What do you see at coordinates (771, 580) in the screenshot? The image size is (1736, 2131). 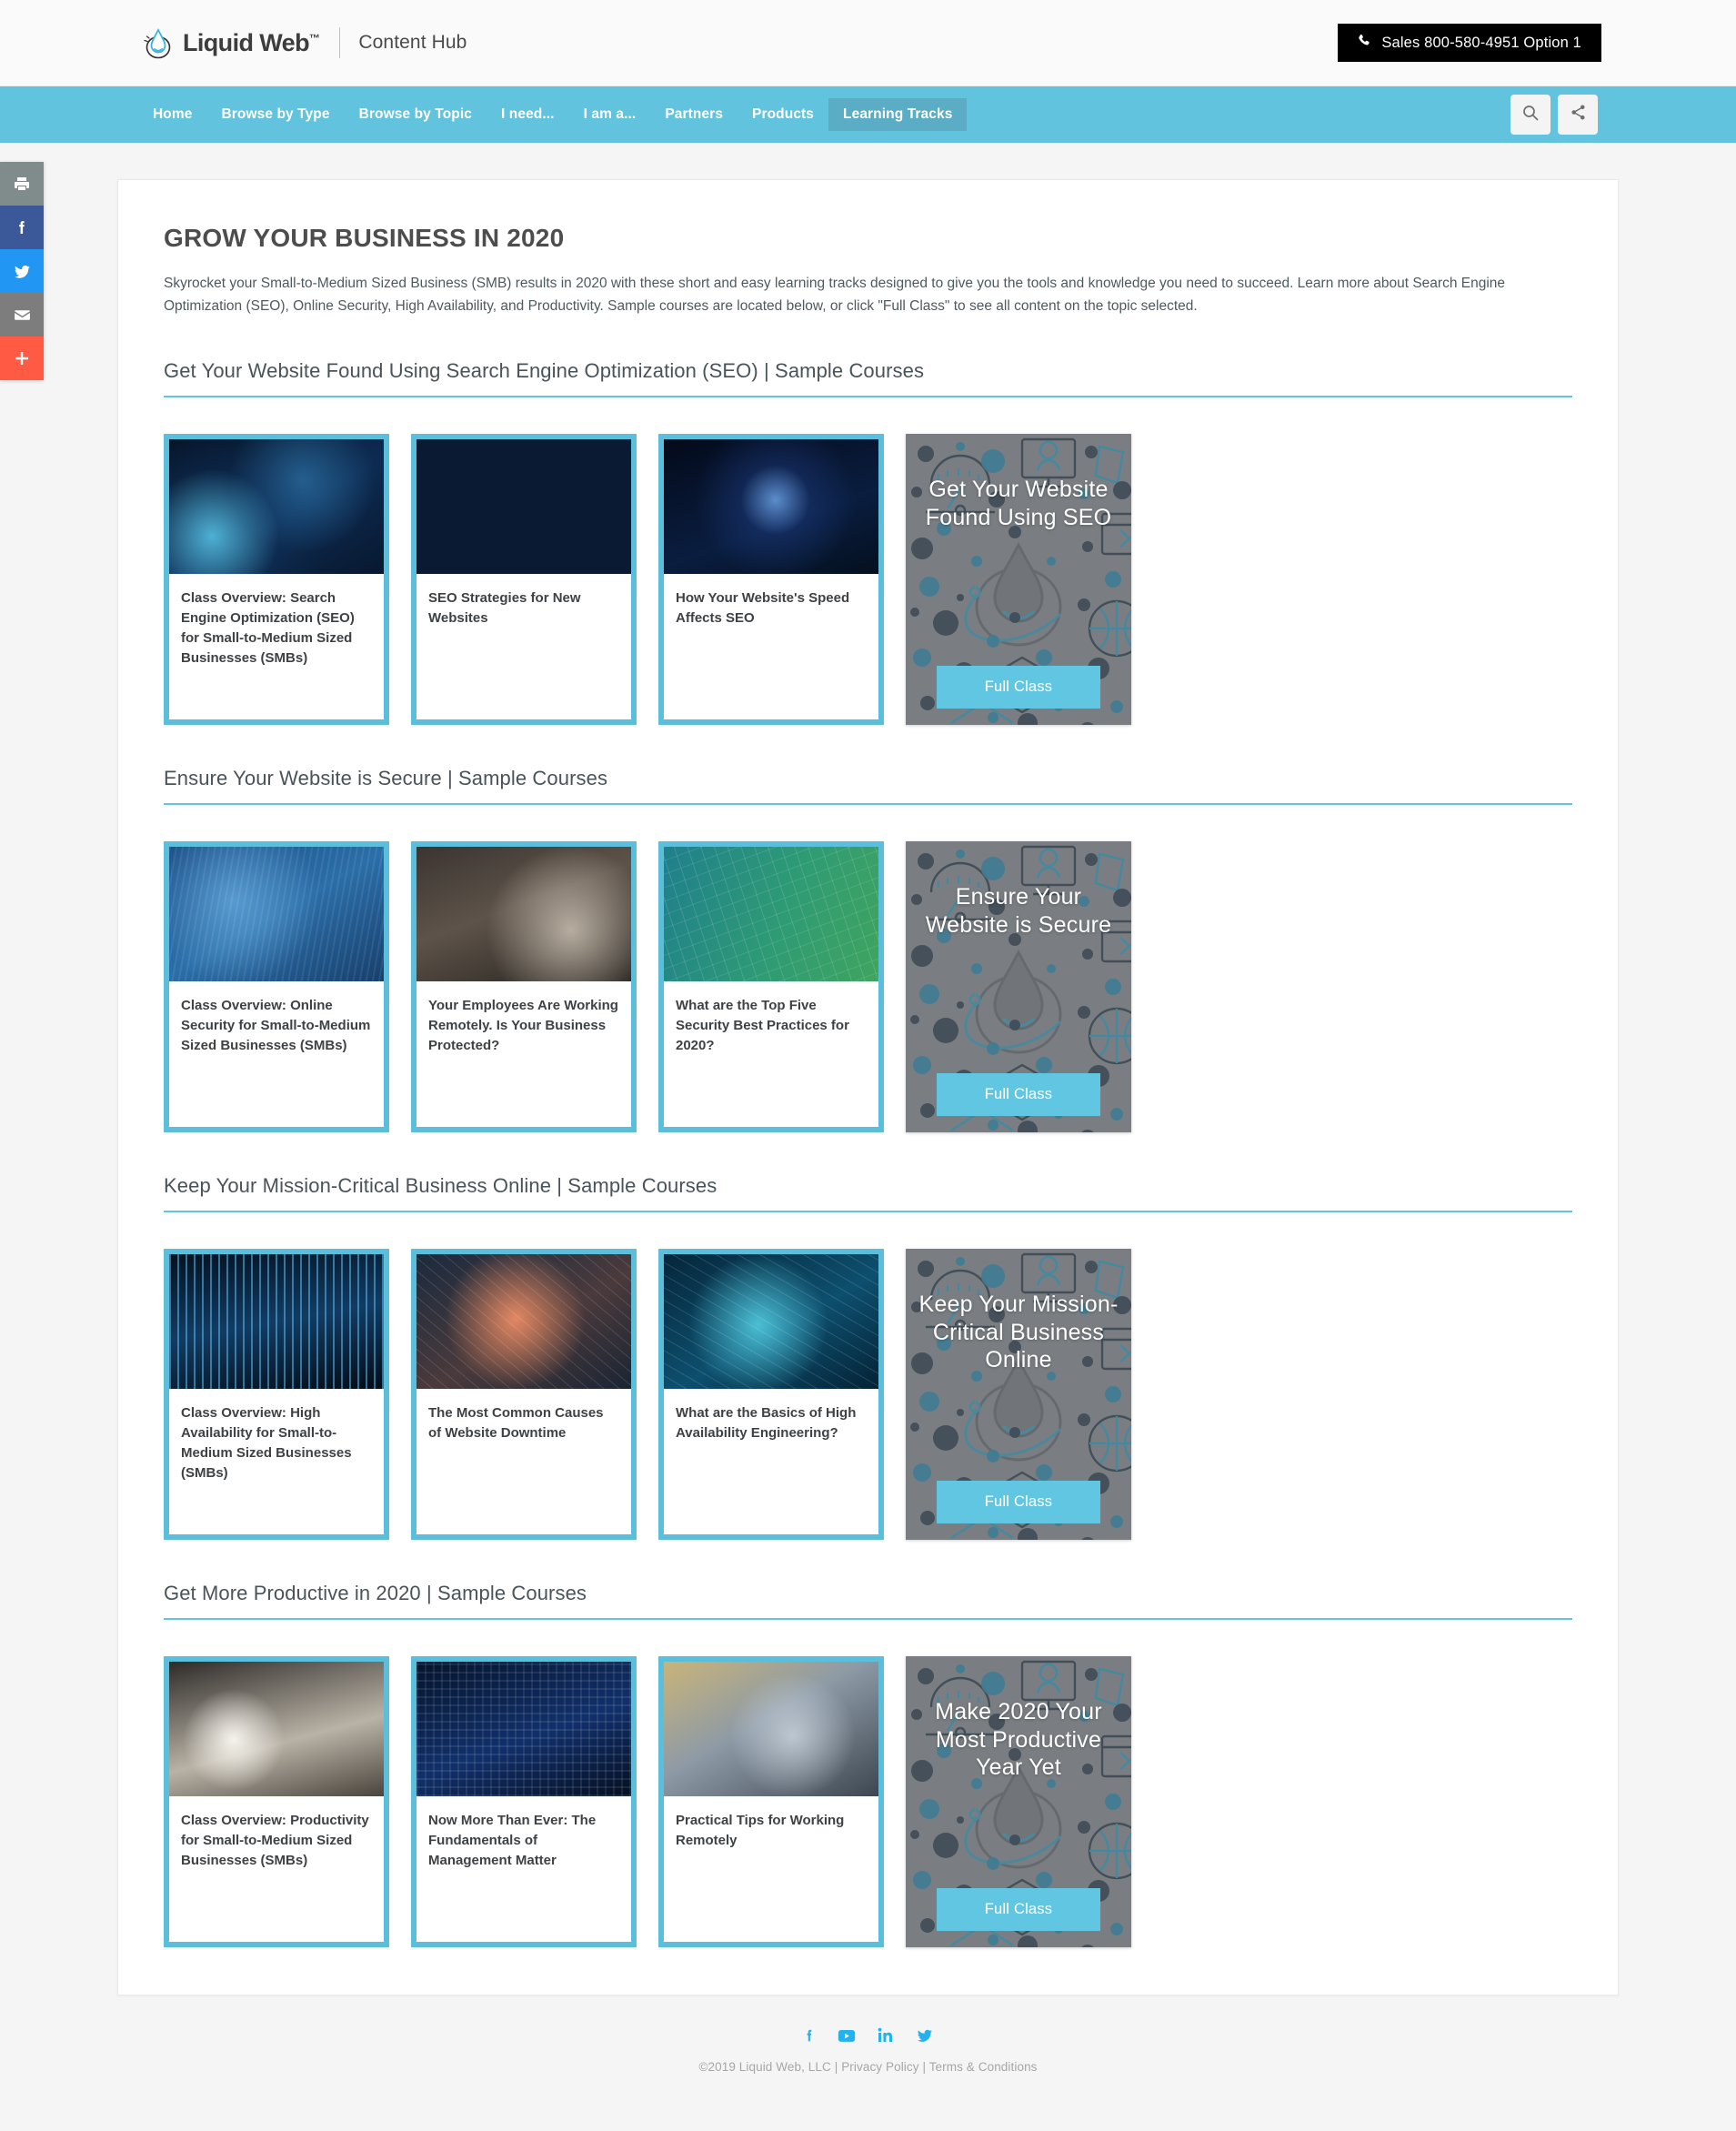 I see `course-card: How Your Website's Speed Affects SEO` at bounding box center [771, 580].